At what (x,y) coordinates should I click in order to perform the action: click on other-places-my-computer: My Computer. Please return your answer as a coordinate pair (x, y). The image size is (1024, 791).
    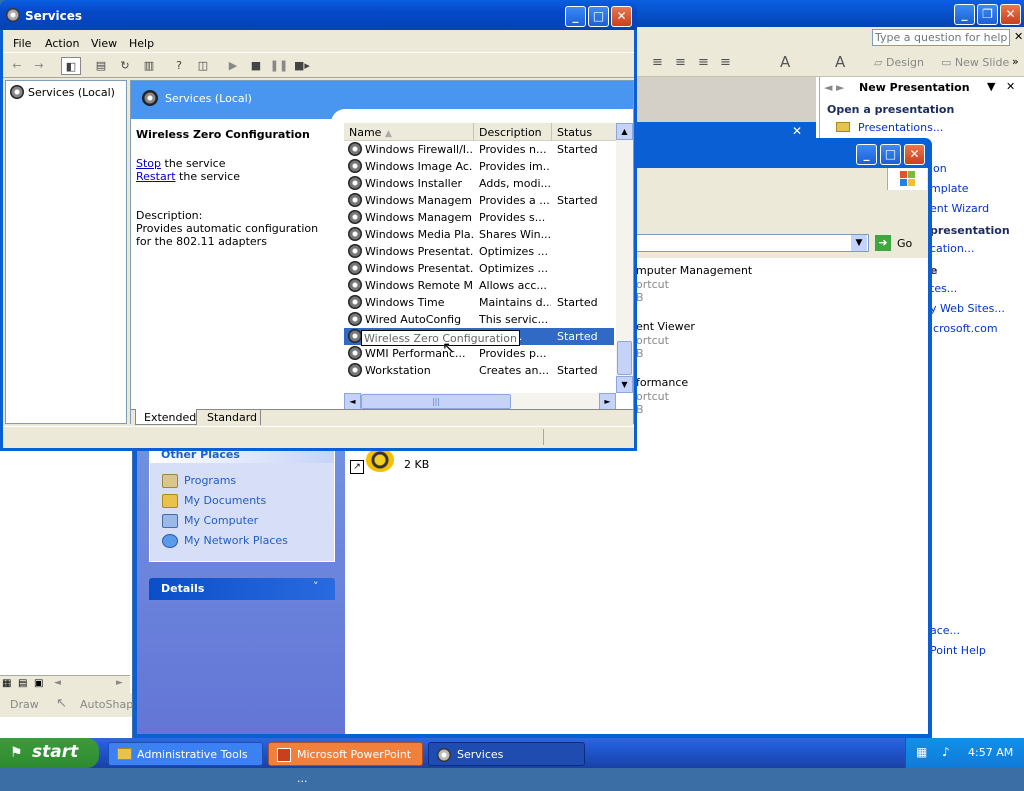
    Looking at the image, I should click on (221, 520).